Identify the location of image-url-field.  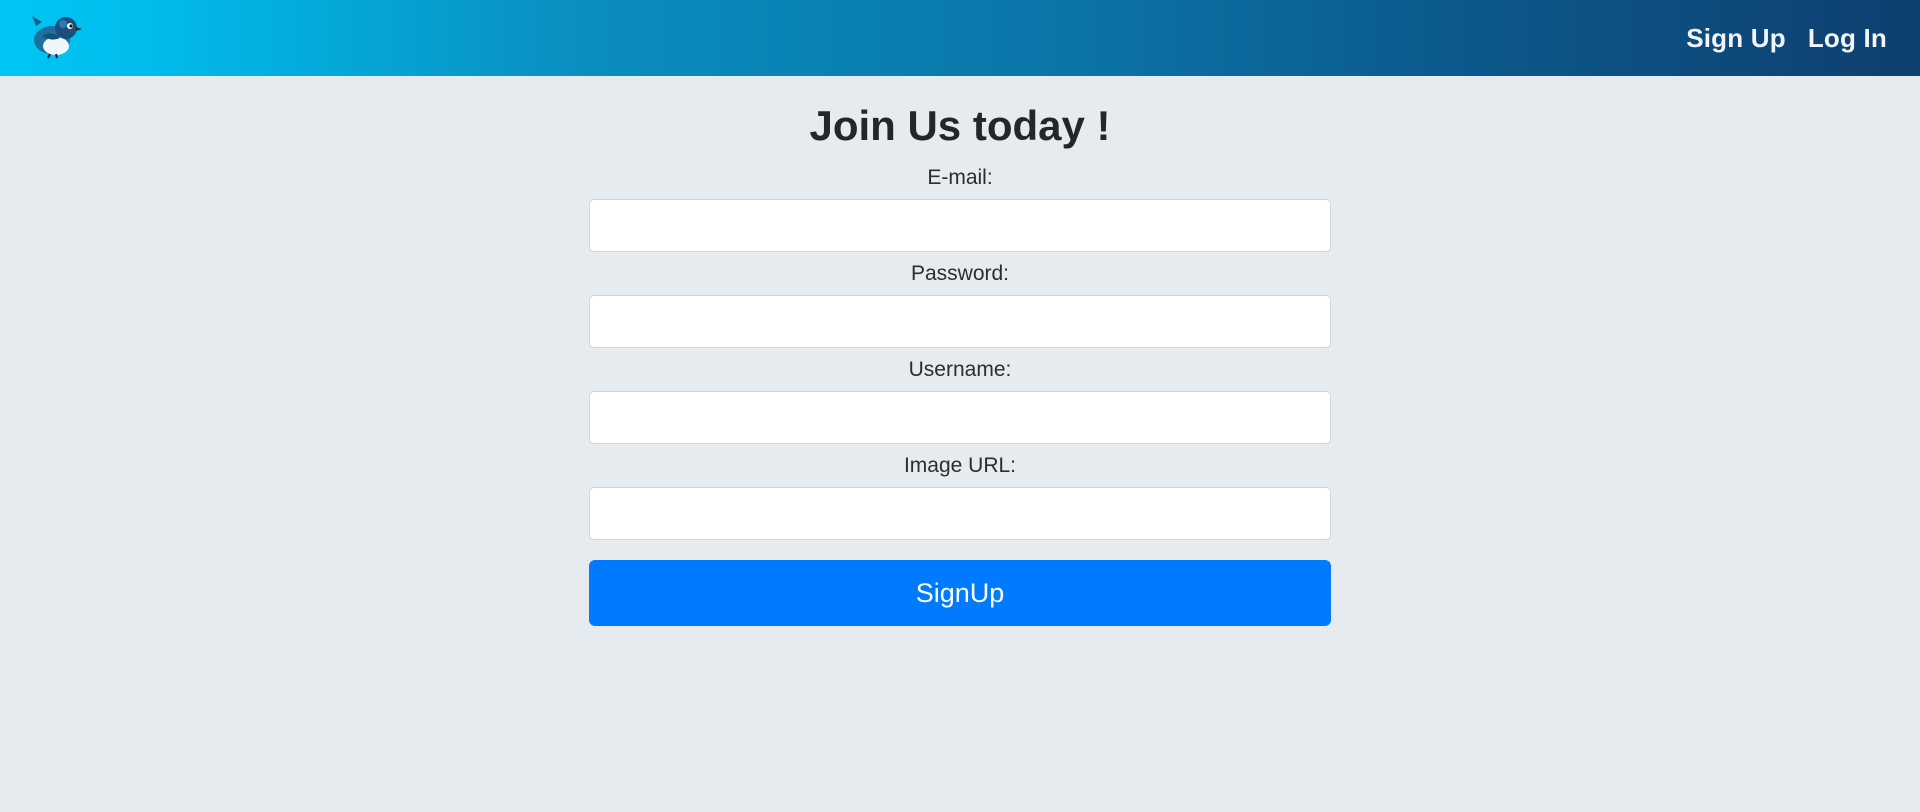
(960, 513).